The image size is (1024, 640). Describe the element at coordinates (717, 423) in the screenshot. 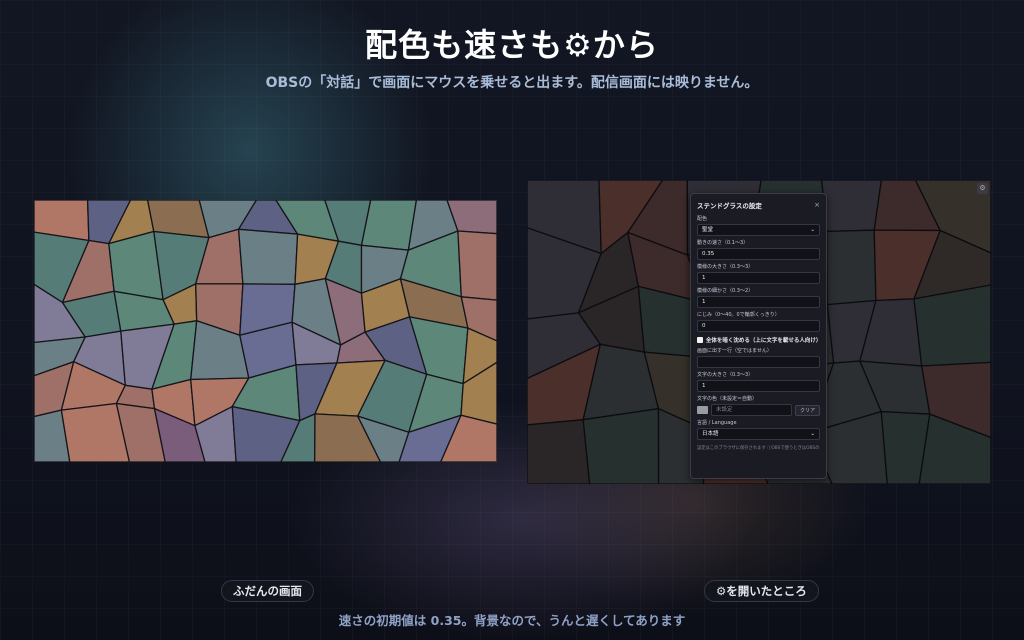

I see `language-label: 言語 / Language` at that location.